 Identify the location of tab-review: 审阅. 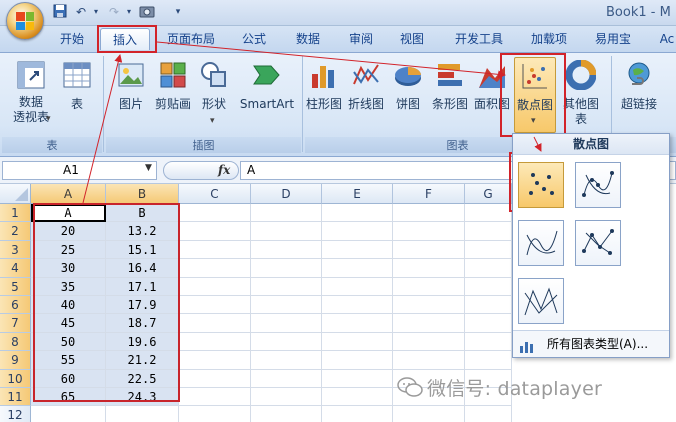
(361, 39).